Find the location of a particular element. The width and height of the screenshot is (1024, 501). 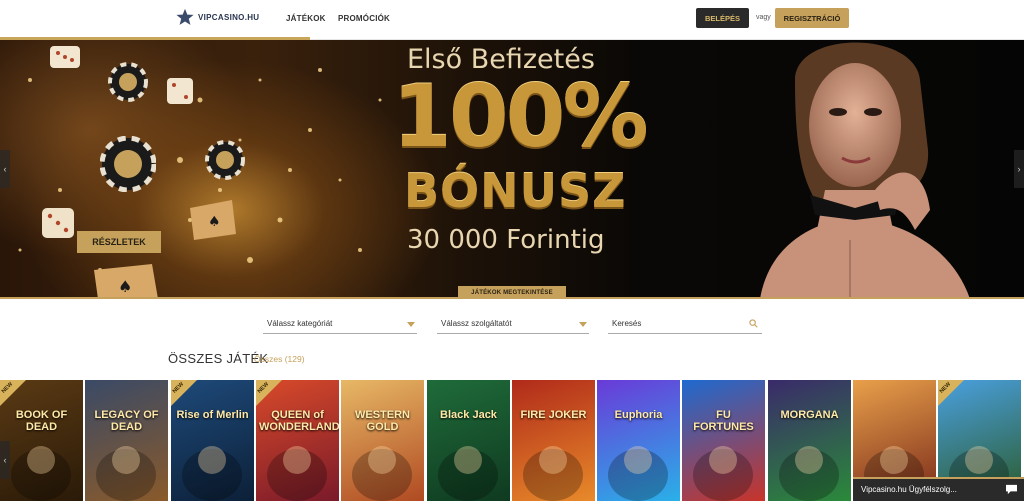

logo-text: VIPCASINO.HU is located at coordinates (229, 17).